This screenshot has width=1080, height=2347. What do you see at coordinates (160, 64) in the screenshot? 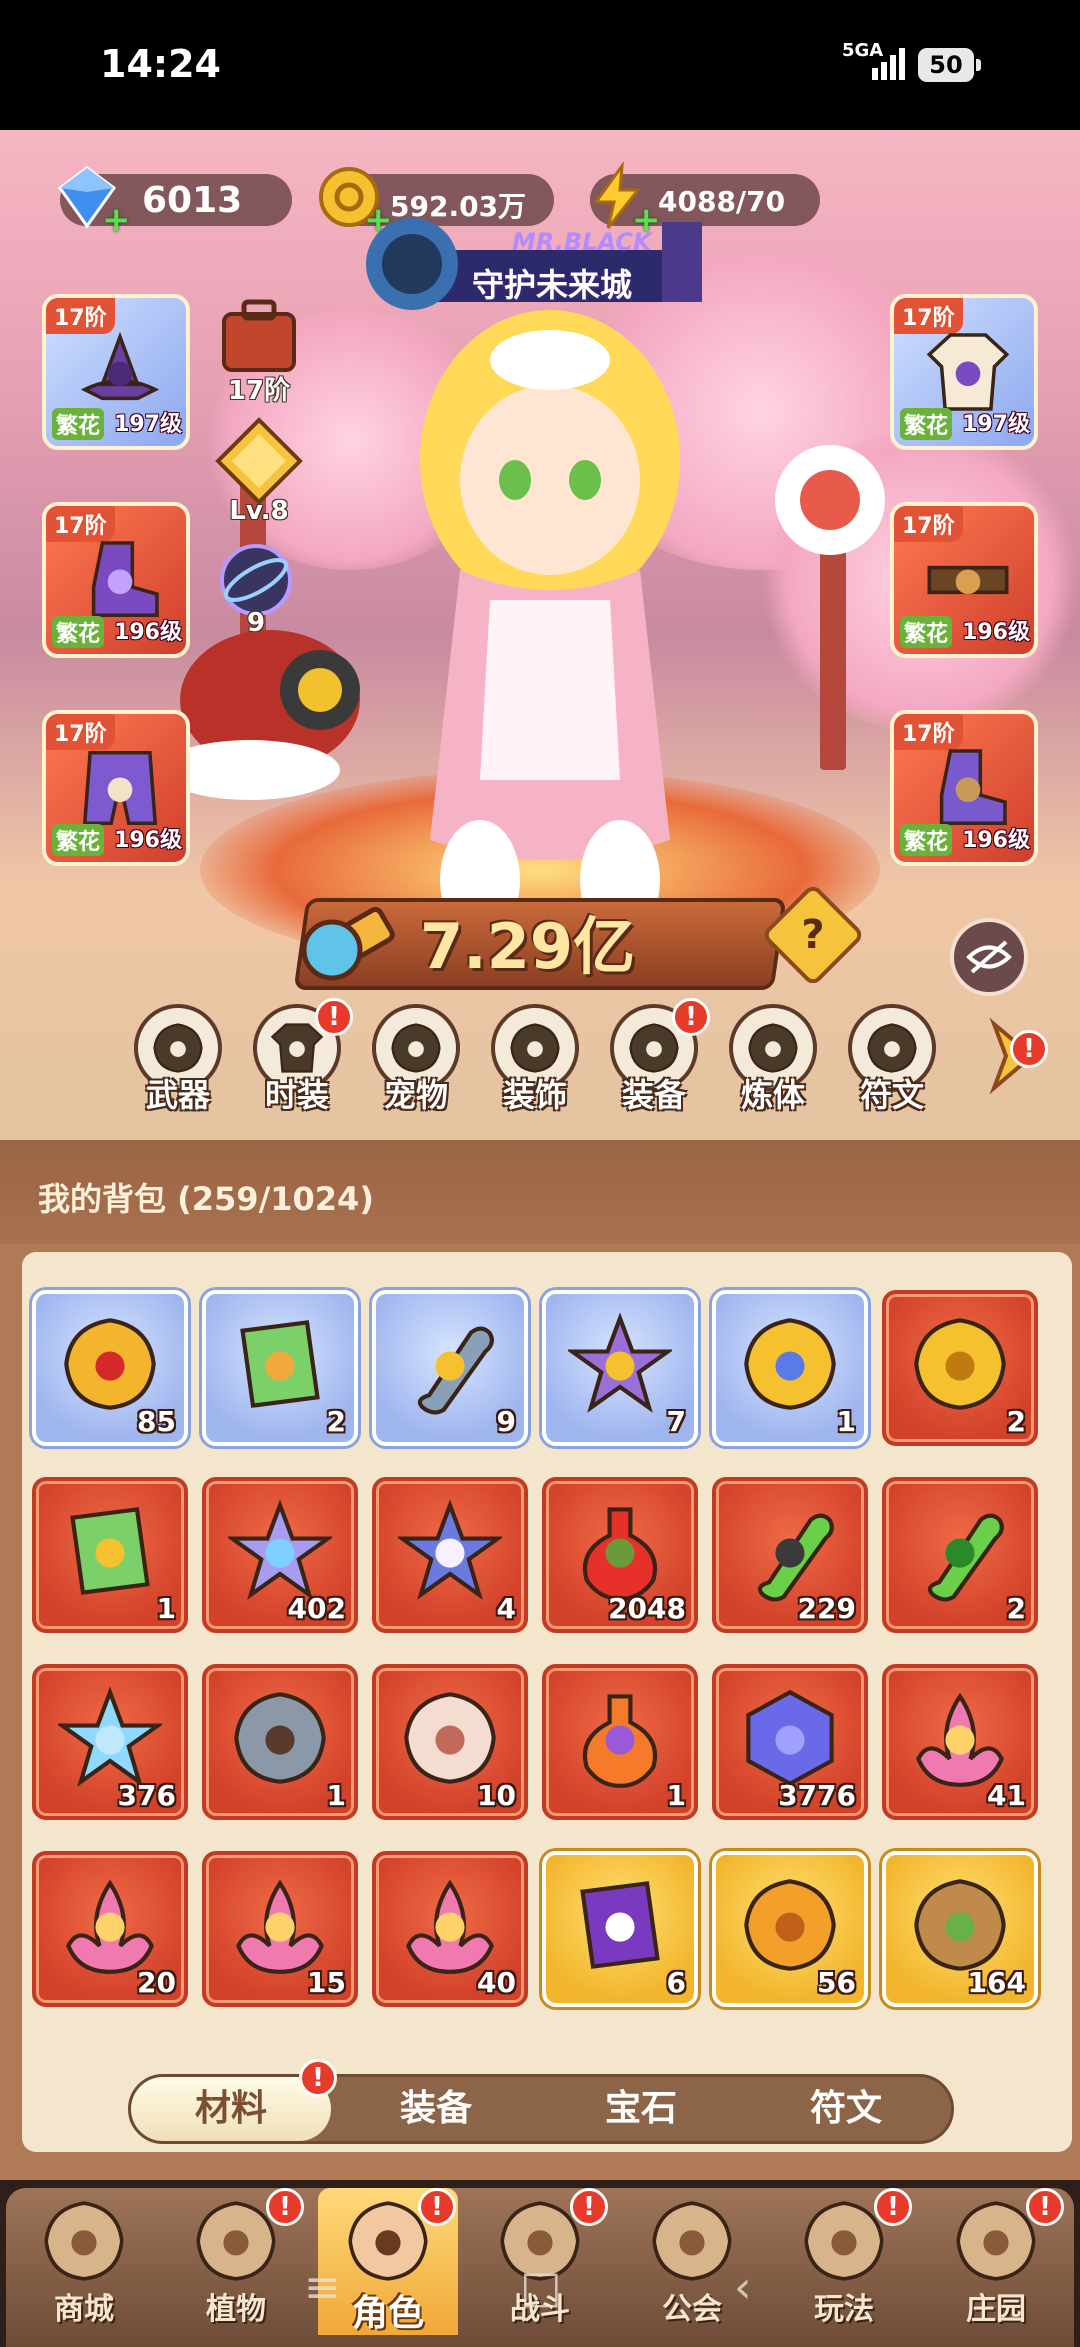
I see `clock: 14:24` at bounding box center [160, 64].